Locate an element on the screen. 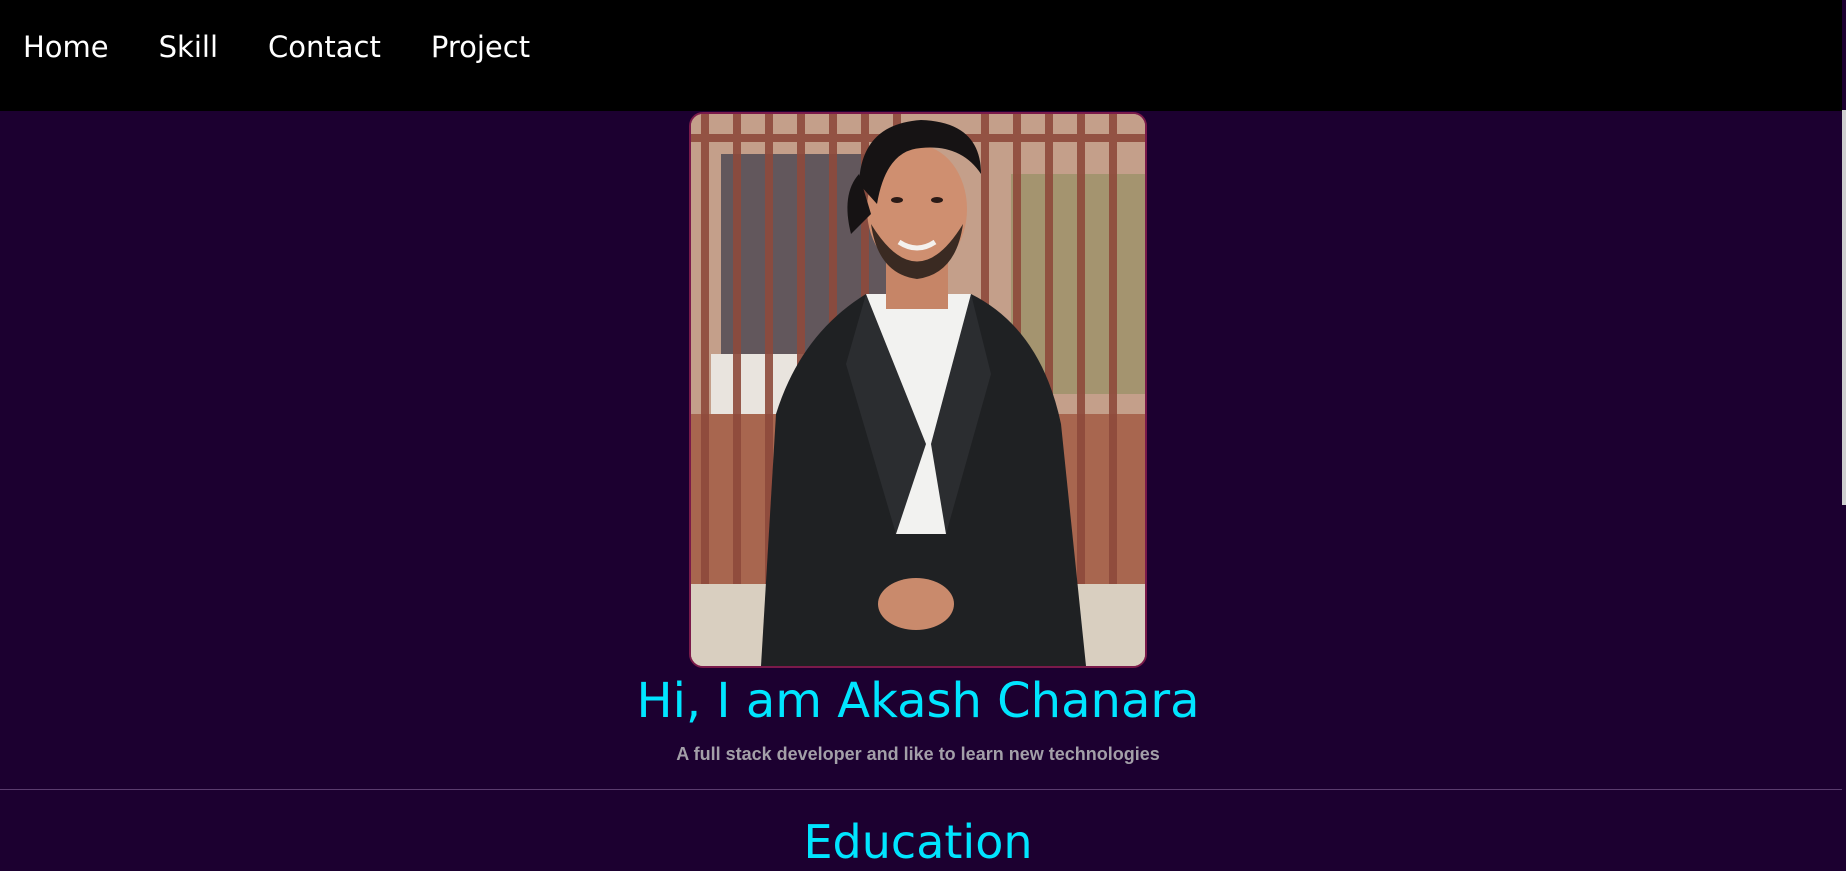 The height and width of the screenshot is (871, 1846). nav-link-skill: Skill is located at coordinates (188, 47).